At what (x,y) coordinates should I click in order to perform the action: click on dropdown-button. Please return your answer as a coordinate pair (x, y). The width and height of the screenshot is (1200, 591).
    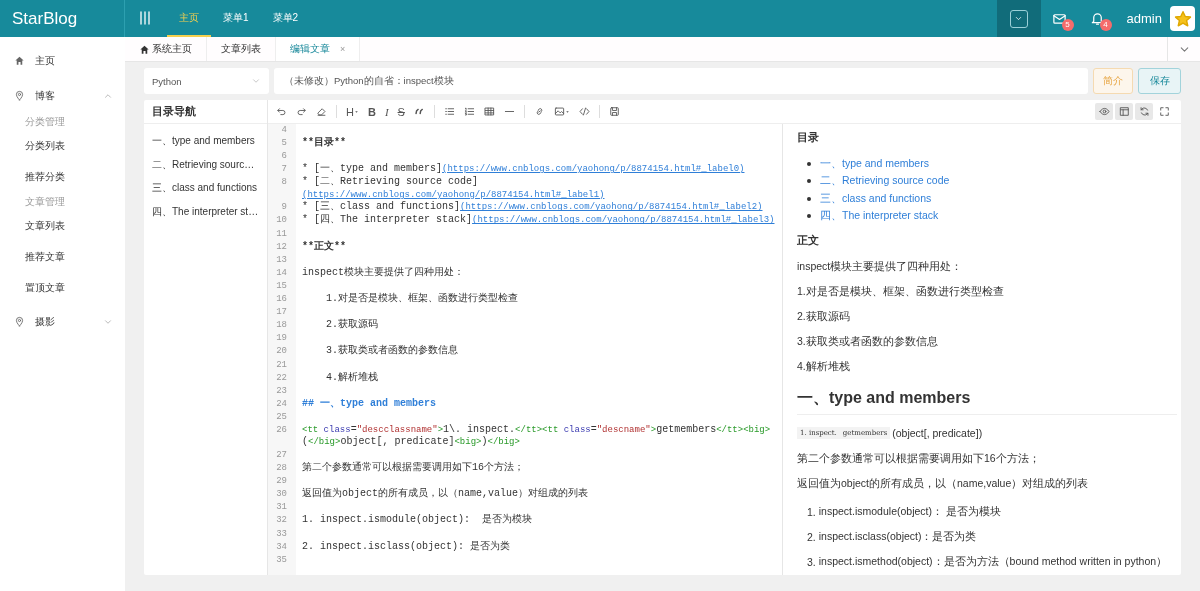
    Looking at the image, I should click on (1018, 18).